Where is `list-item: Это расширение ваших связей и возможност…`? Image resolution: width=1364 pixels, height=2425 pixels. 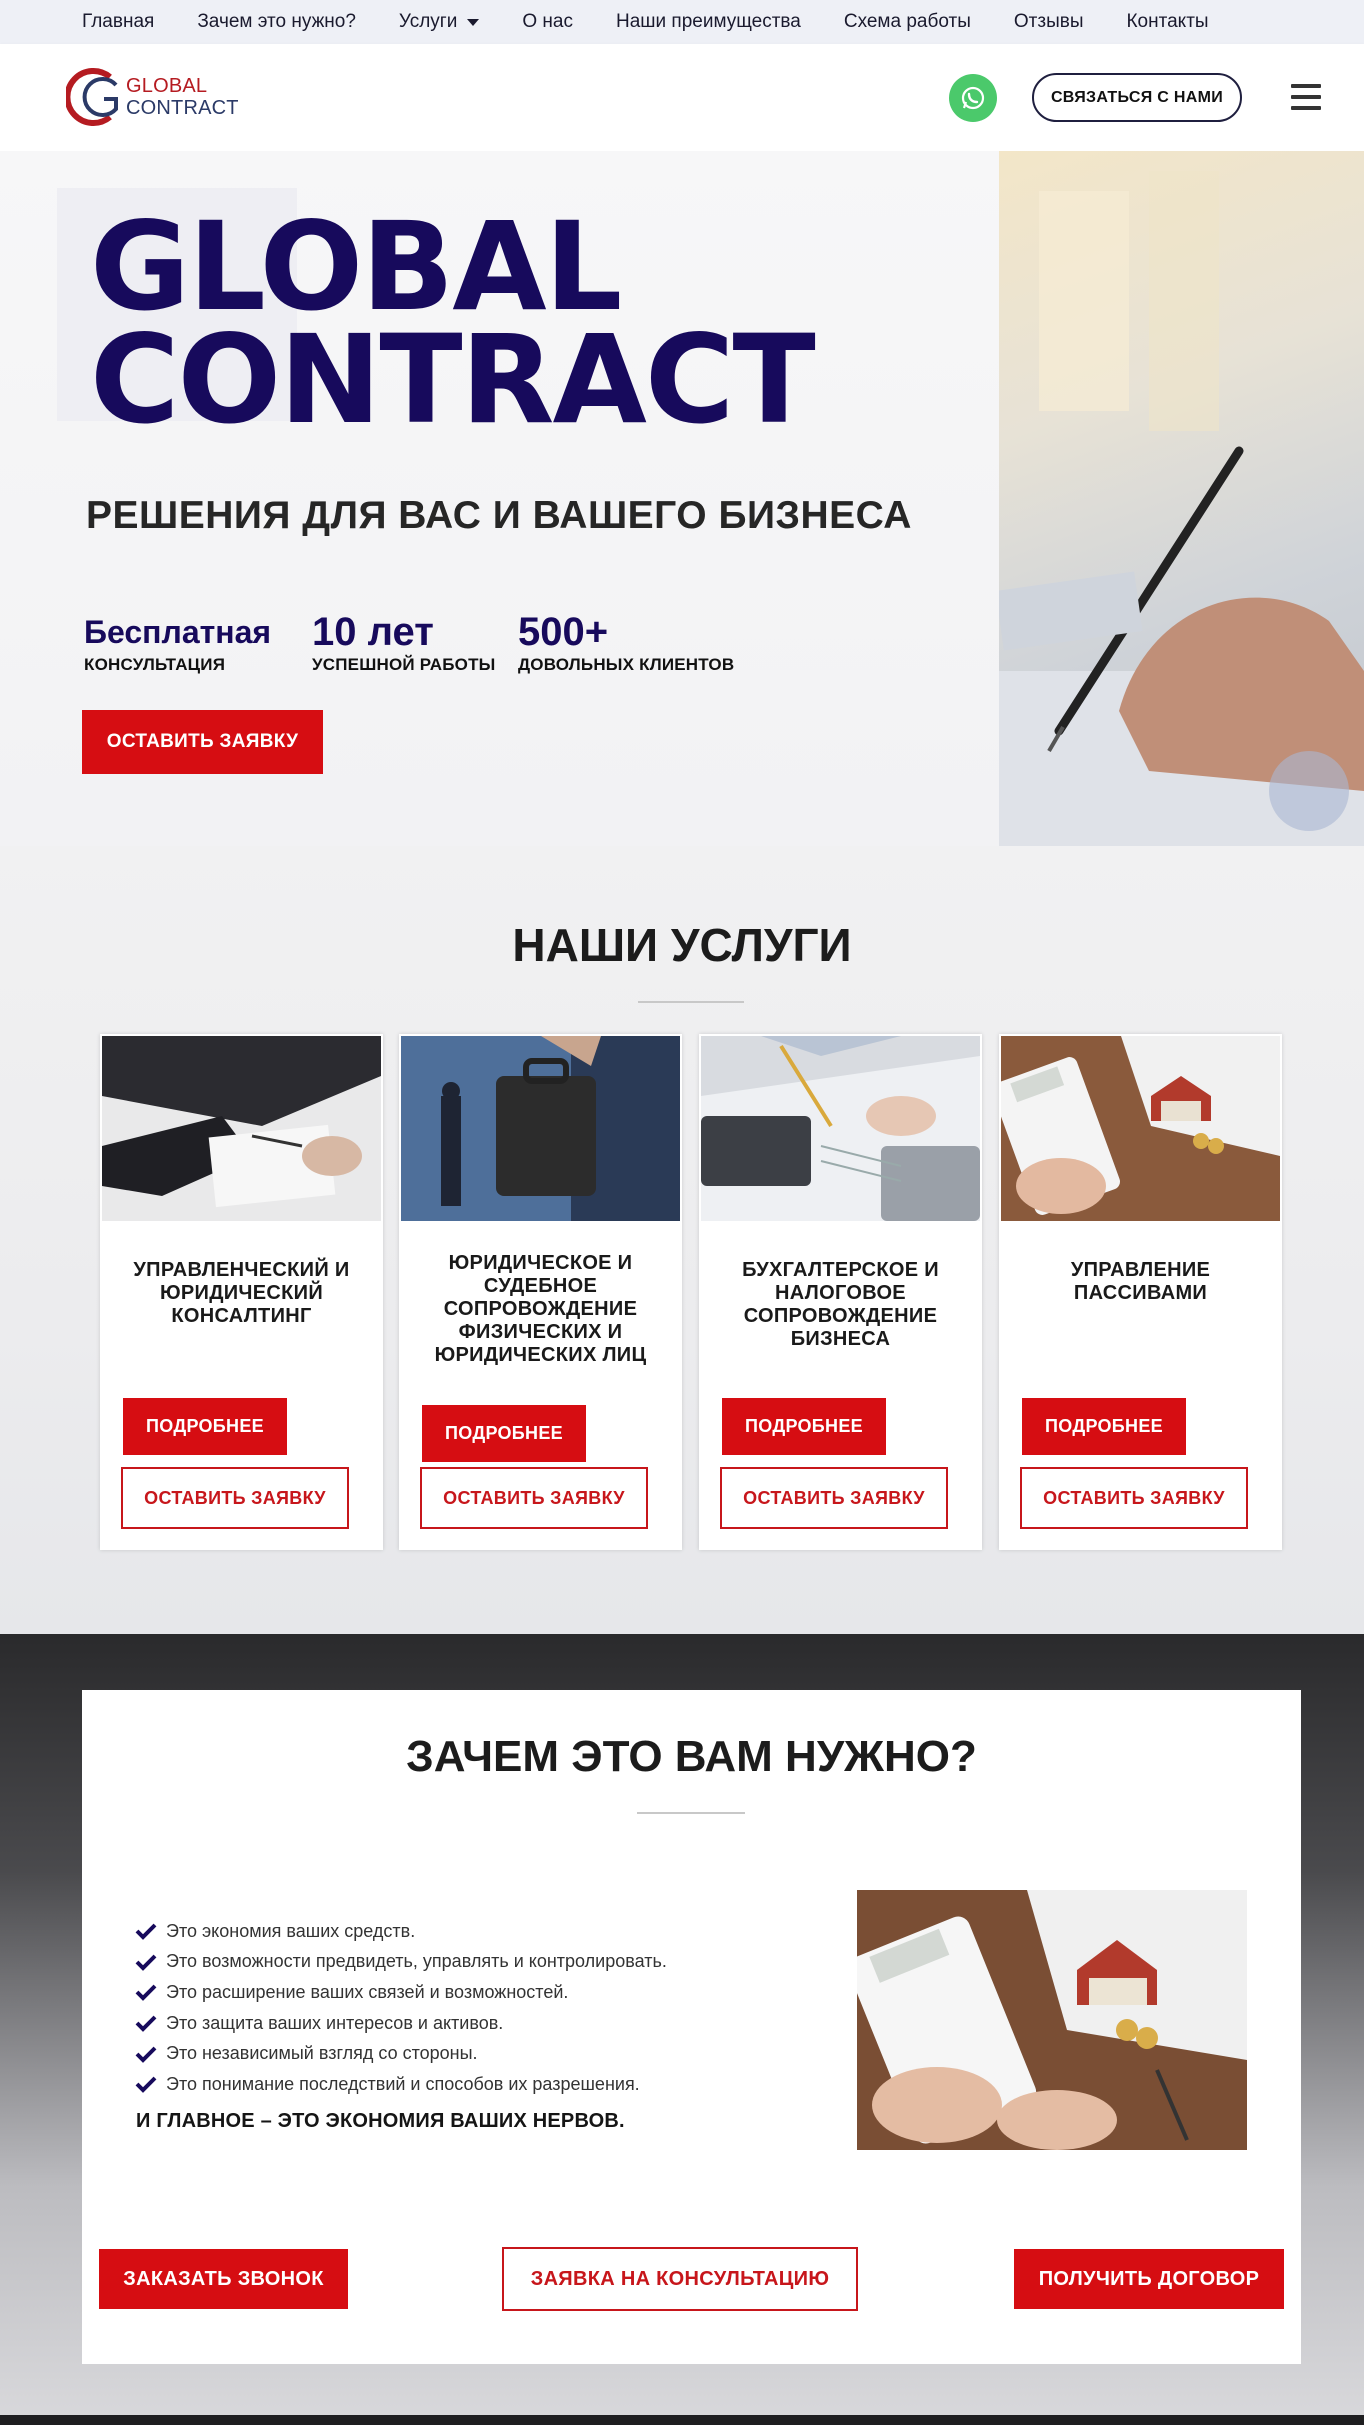 list-item: Это расширение ваших связей и возможност… is located at coordinates (400, 1992).